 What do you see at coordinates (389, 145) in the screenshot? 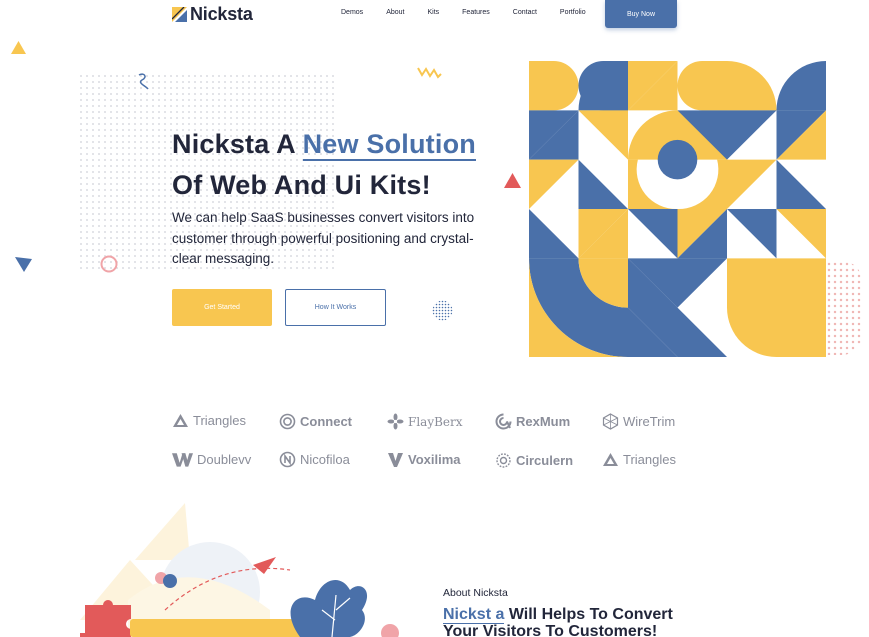
I see `hero-title-accent: New Solution` at bounding box center [389, 145].